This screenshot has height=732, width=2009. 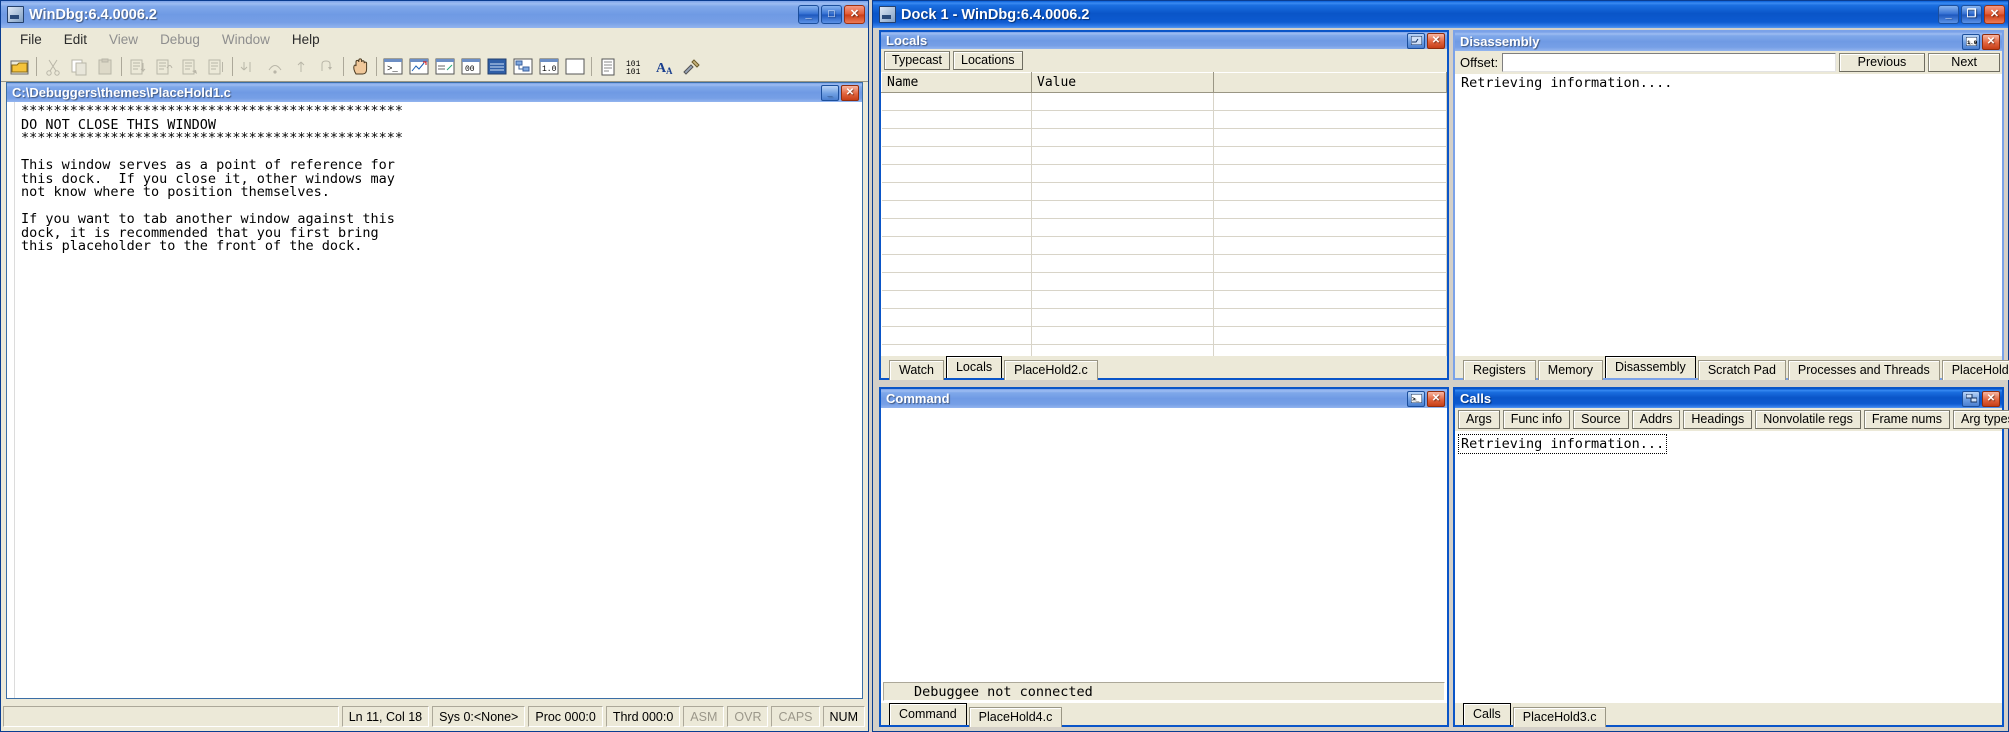 What do you see at coordinates (1991, 41) in the screenshot?
I see `disassembly-close-button: ✕` at bounding box center [1991, 41].